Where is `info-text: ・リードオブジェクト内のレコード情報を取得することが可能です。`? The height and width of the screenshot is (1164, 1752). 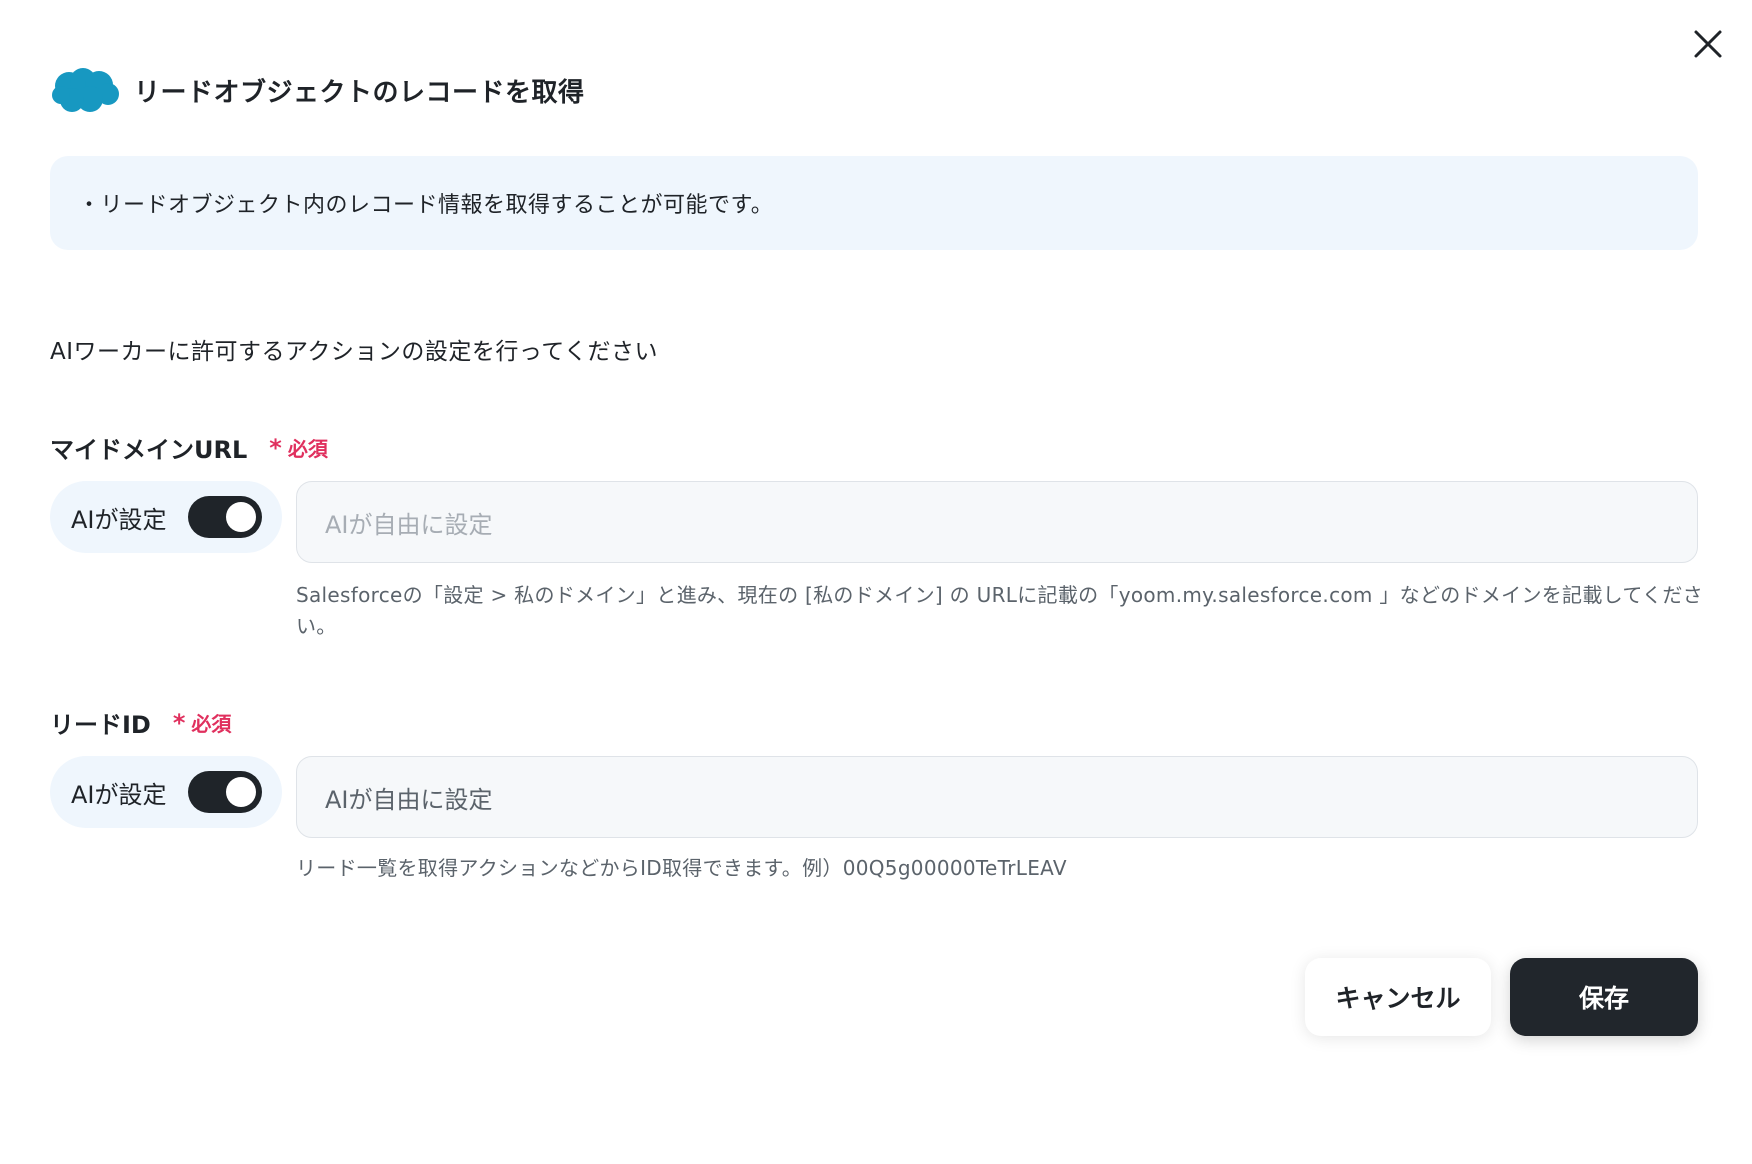 info-text: ・リードオブジェクト内のレコード情報を取得することが可能です。 is located at coordinates (426, 205).